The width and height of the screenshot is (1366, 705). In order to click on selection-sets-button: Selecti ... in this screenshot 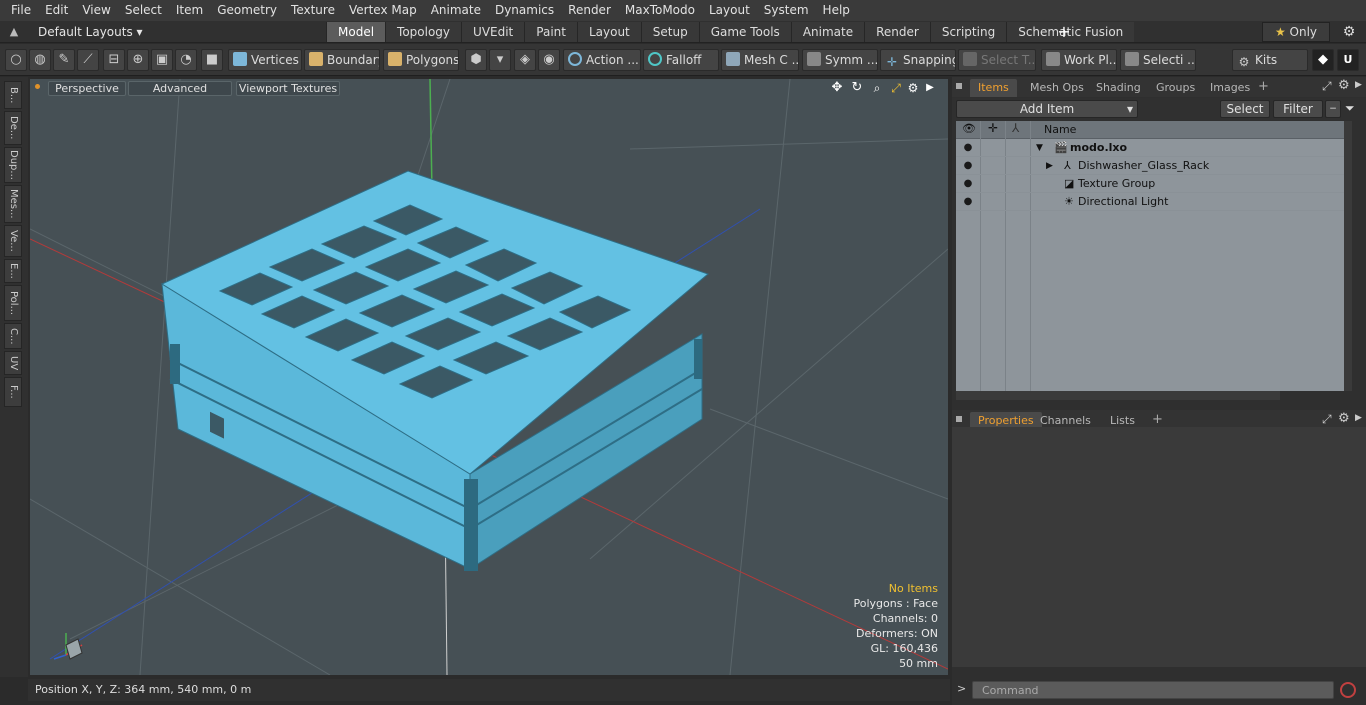, I will do `click(1158, 60)`.